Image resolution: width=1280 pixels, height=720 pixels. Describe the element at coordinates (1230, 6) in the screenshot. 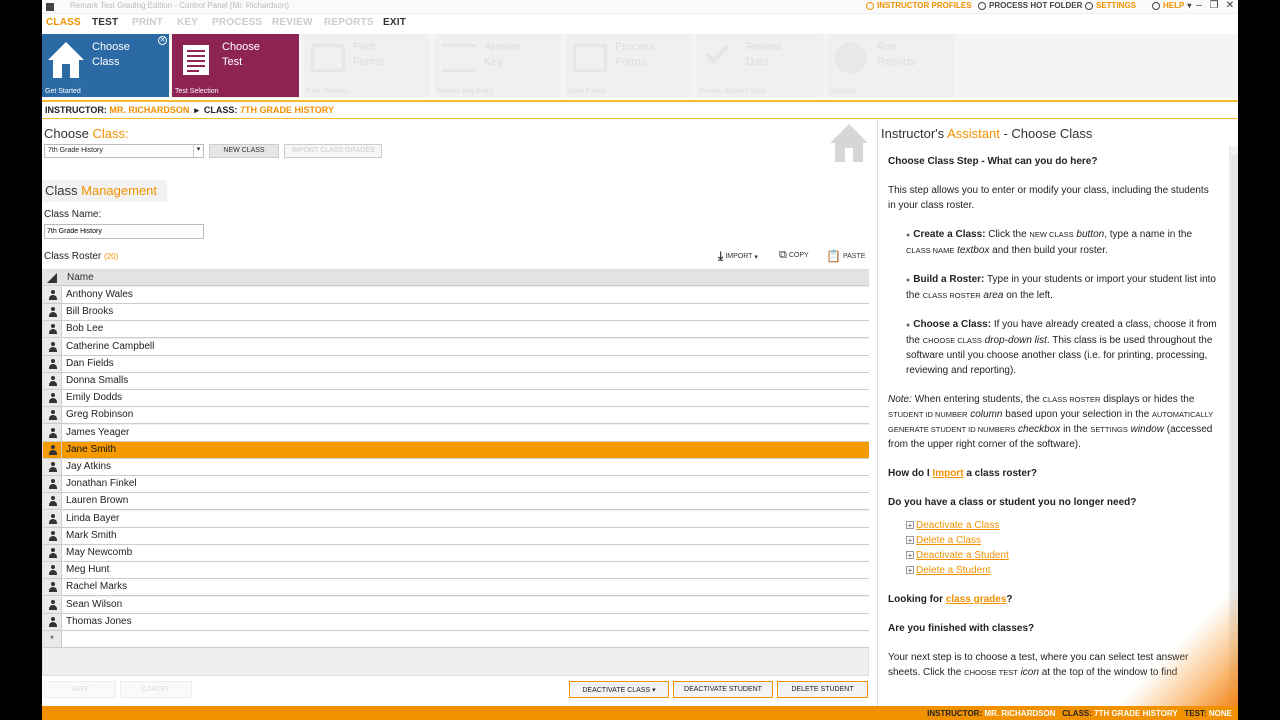

I see `close-window-button: ✕` at that location.